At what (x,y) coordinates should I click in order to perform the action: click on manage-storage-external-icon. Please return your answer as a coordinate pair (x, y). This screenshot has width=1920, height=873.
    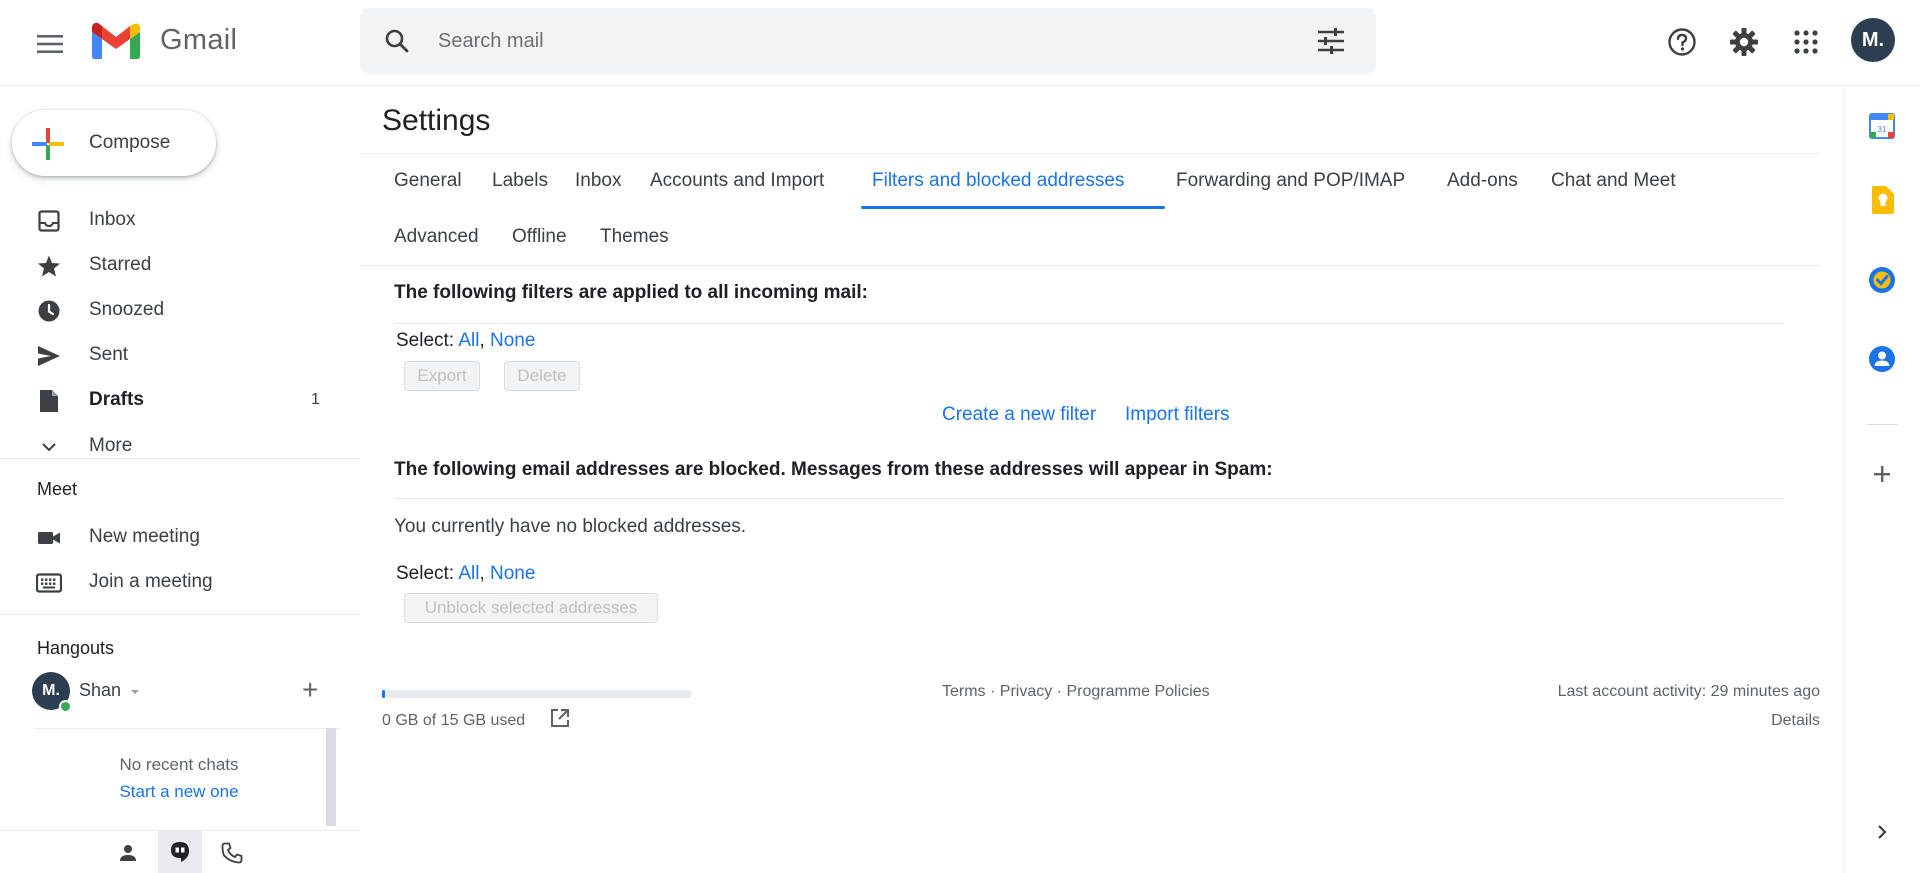
    Looking at the image, I should click on (560, 718).